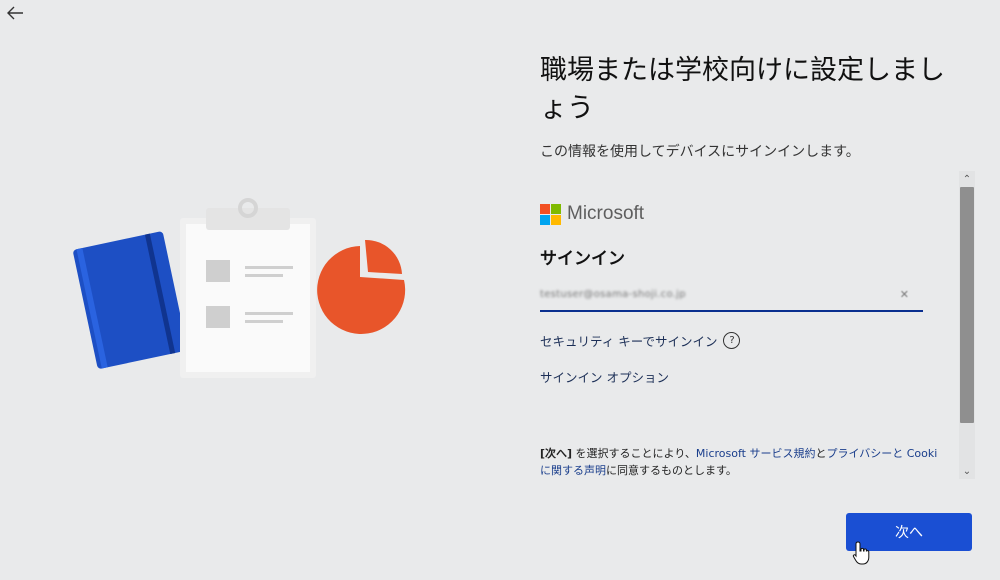  What do you see at coordinates (904, 294) in the screenshot?
I see `clear-x-icon: ✕` at bounding box center [904, 294].